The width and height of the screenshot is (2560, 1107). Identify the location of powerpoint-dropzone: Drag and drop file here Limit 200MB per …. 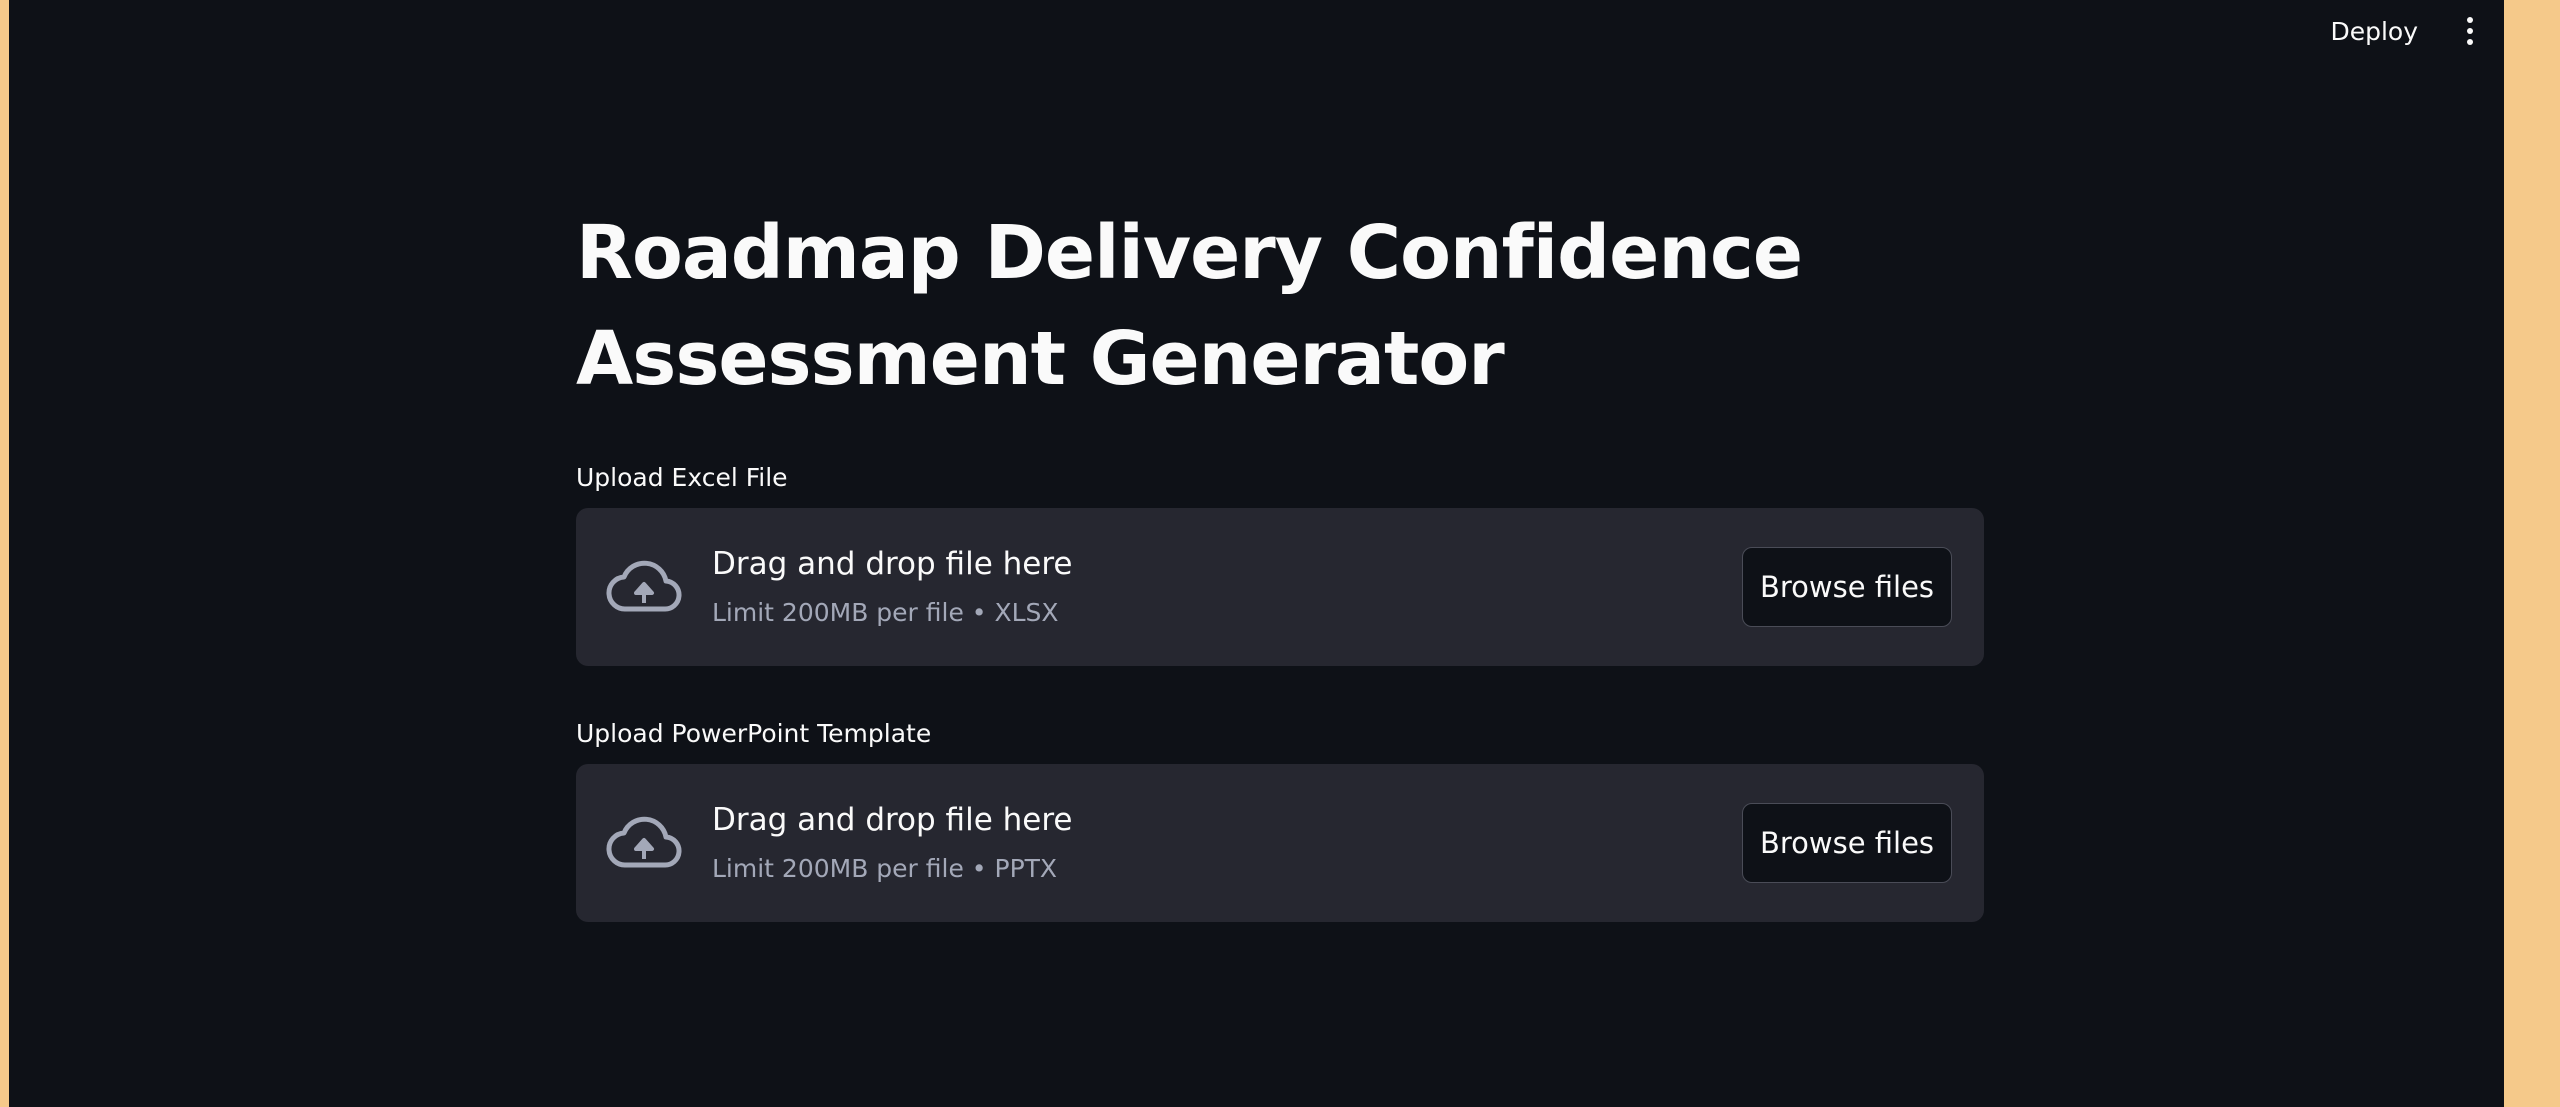
(1280, 843).